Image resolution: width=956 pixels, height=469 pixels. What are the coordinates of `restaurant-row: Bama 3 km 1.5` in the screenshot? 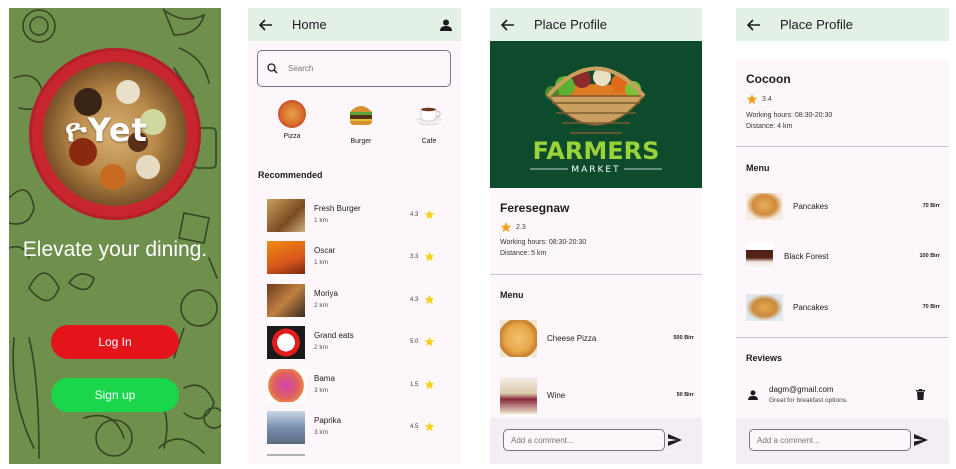 It's located at (357, 386).